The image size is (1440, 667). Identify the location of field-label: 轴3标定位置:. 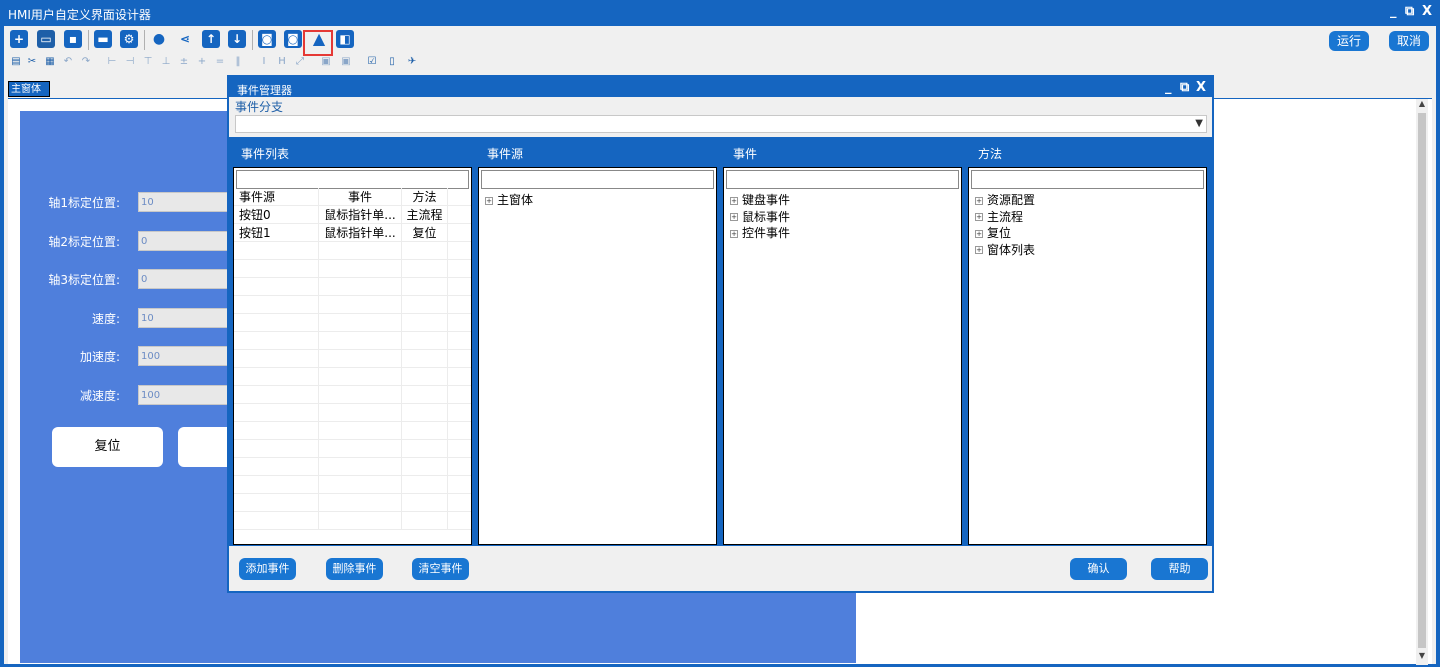
(84, 280).